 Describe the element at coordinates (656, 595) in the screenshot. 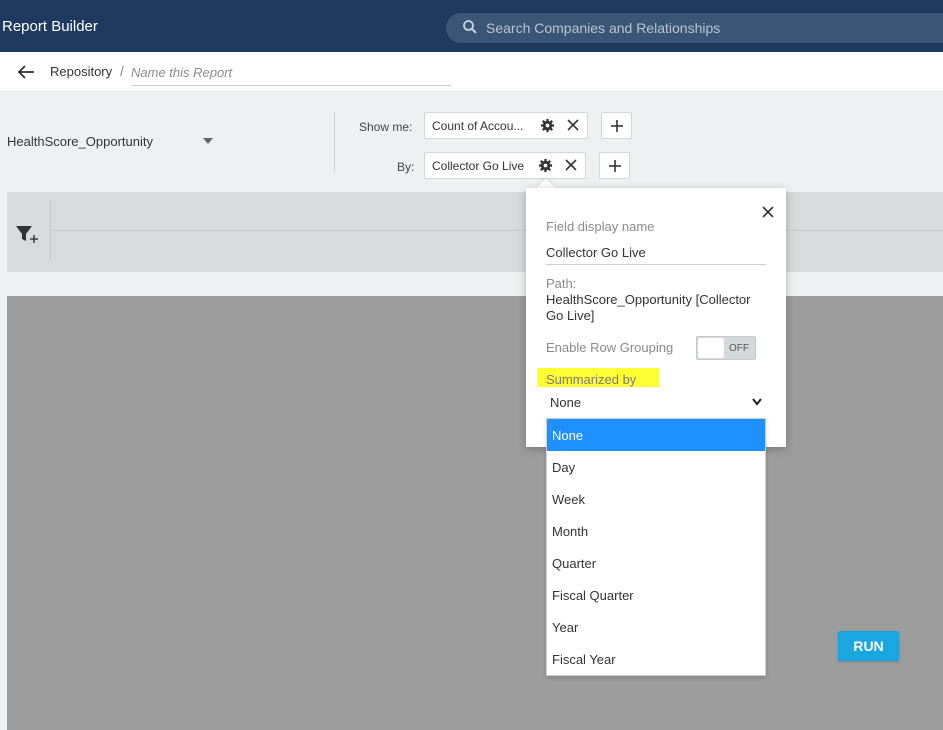

I see `option-fiscal-quarter: Fiscal Quarter` at that location.